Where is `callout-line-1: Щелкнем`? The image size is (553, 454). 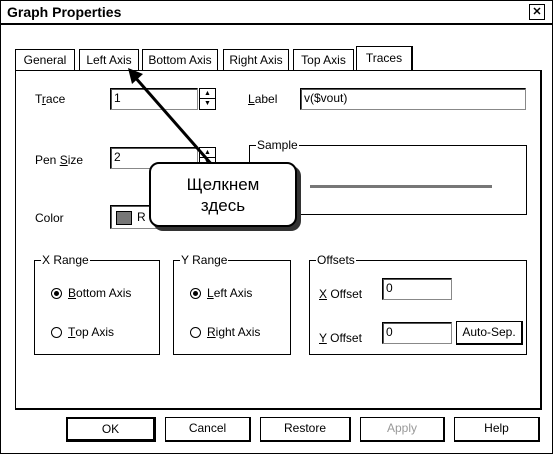
callout-line-1: Щелкнем is located at coordinates (223, 184).